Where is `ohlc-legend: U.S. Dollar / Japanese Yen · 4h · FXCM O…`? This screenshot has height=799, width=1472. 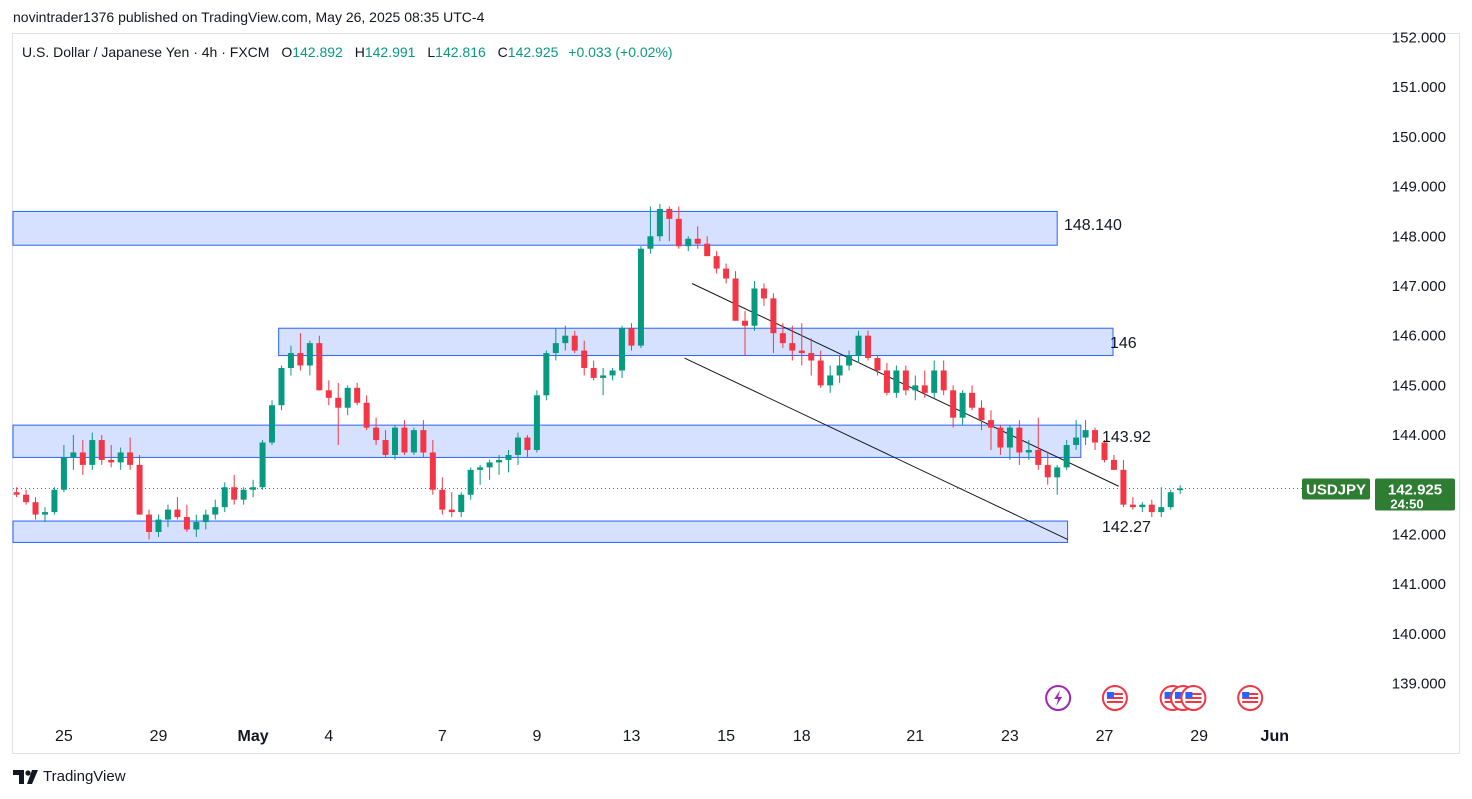 ohlc-legend: U.S. Dollar / Japanese Yen · 4h · FXCM O… is located at coordinates (347, 52).